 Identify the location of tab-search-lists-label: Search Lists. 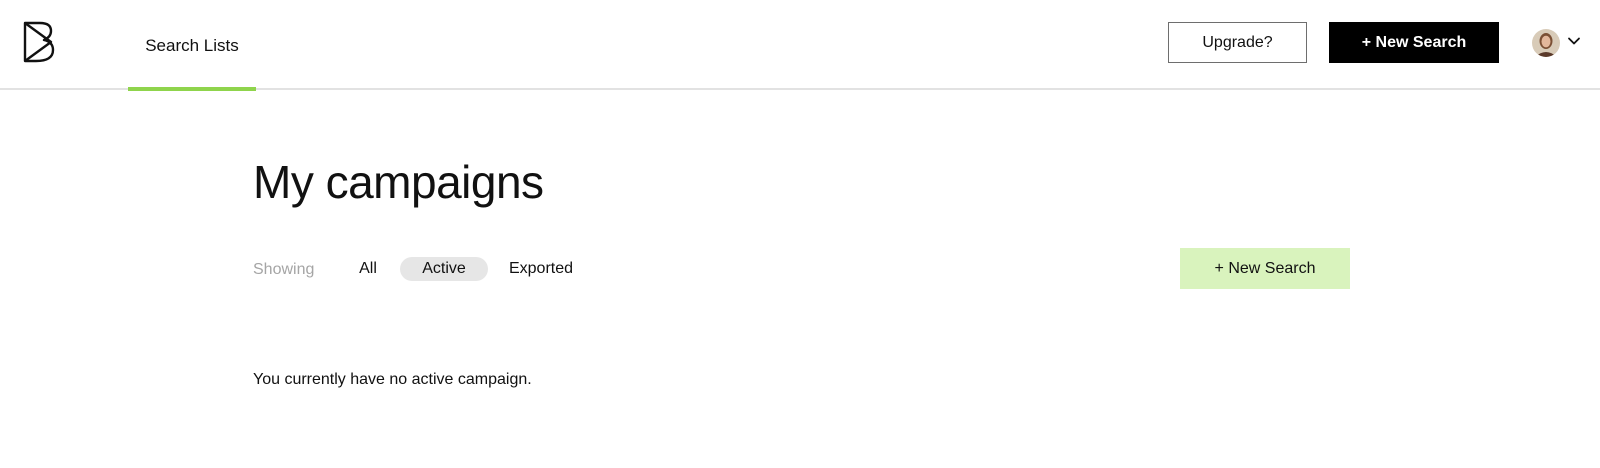
(192, 45).